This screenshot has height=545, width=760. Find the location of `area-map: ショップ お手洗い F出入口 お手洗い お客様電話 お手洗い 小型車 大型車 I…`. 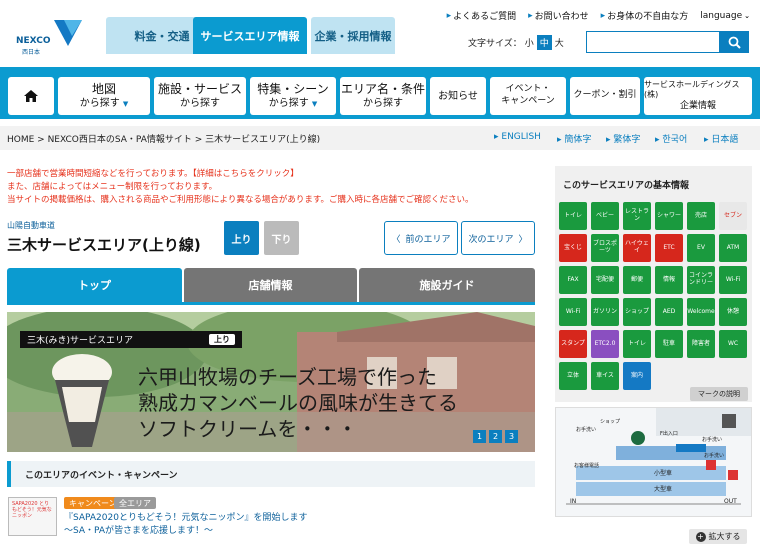

area-map: ショップ お手洗い F出入口 お手洗い お客様電話 お手洗い 小型車 大型車 I… is located at coordinates (653, 462).